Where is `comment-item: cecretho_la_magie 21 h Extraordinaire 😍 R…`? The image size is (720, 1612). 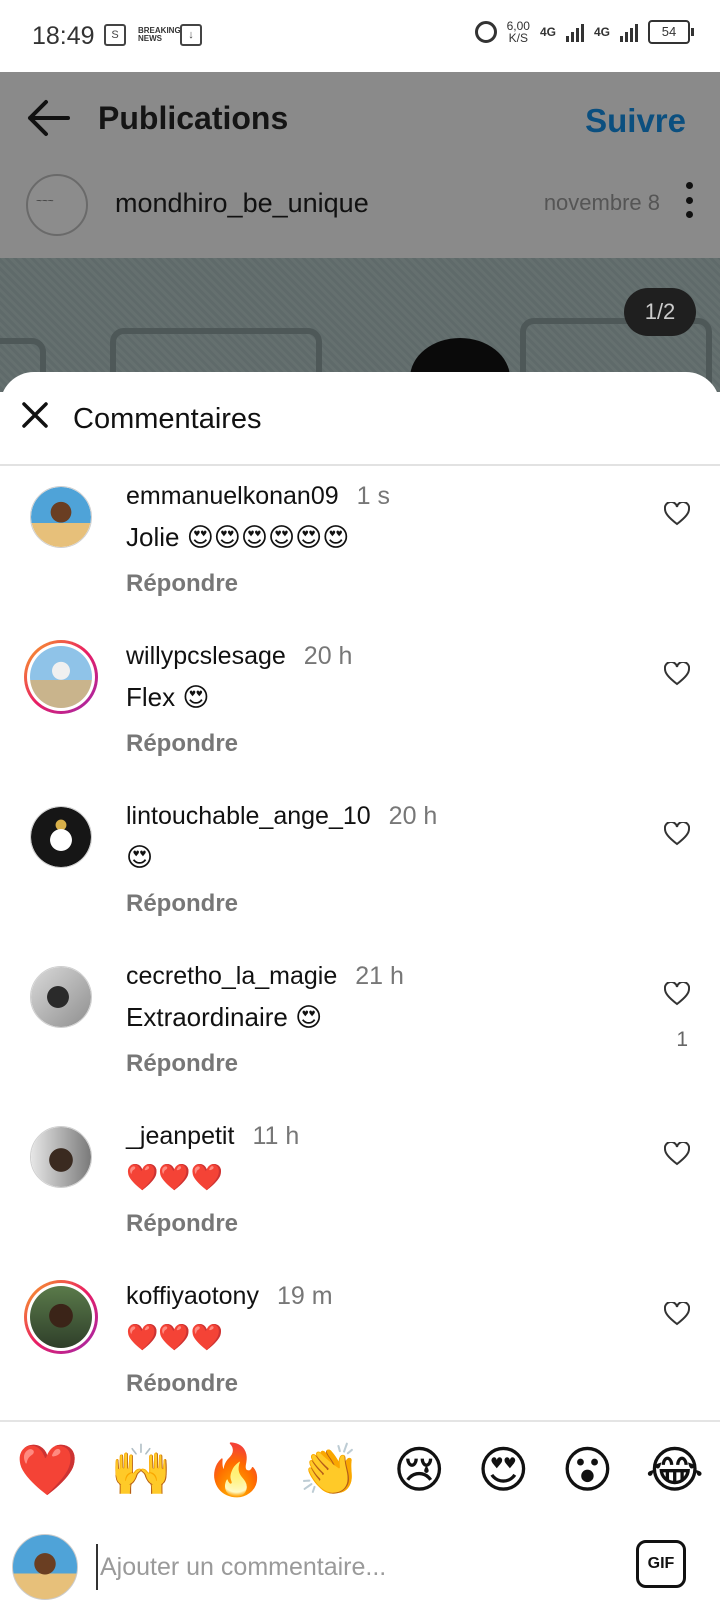 comment-item: cecretho_la_magie 21 h Extraordinaire 😍 R… is located at coordinates (360, 1028).